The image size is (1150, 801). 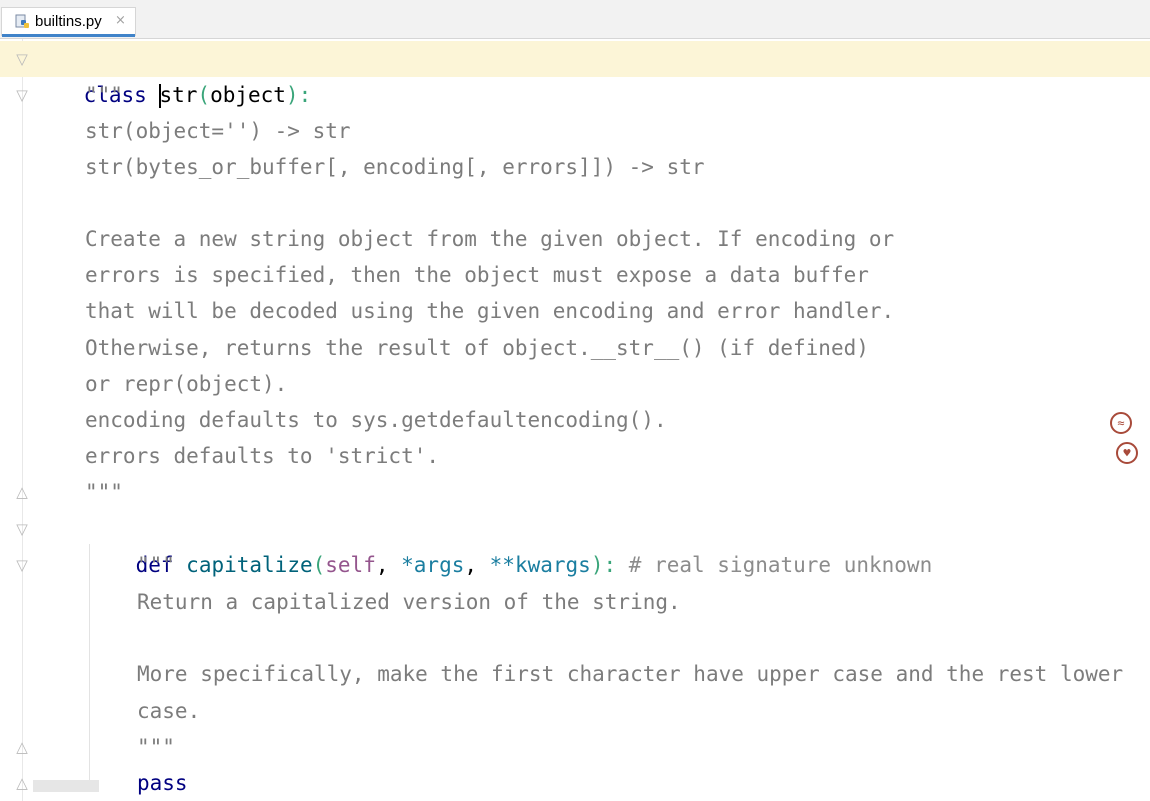 What do you see at coordinates (1127, 453) in the screenshot?
I see `plugin-icon-2: ♥` at bounding box center [1127, 453].